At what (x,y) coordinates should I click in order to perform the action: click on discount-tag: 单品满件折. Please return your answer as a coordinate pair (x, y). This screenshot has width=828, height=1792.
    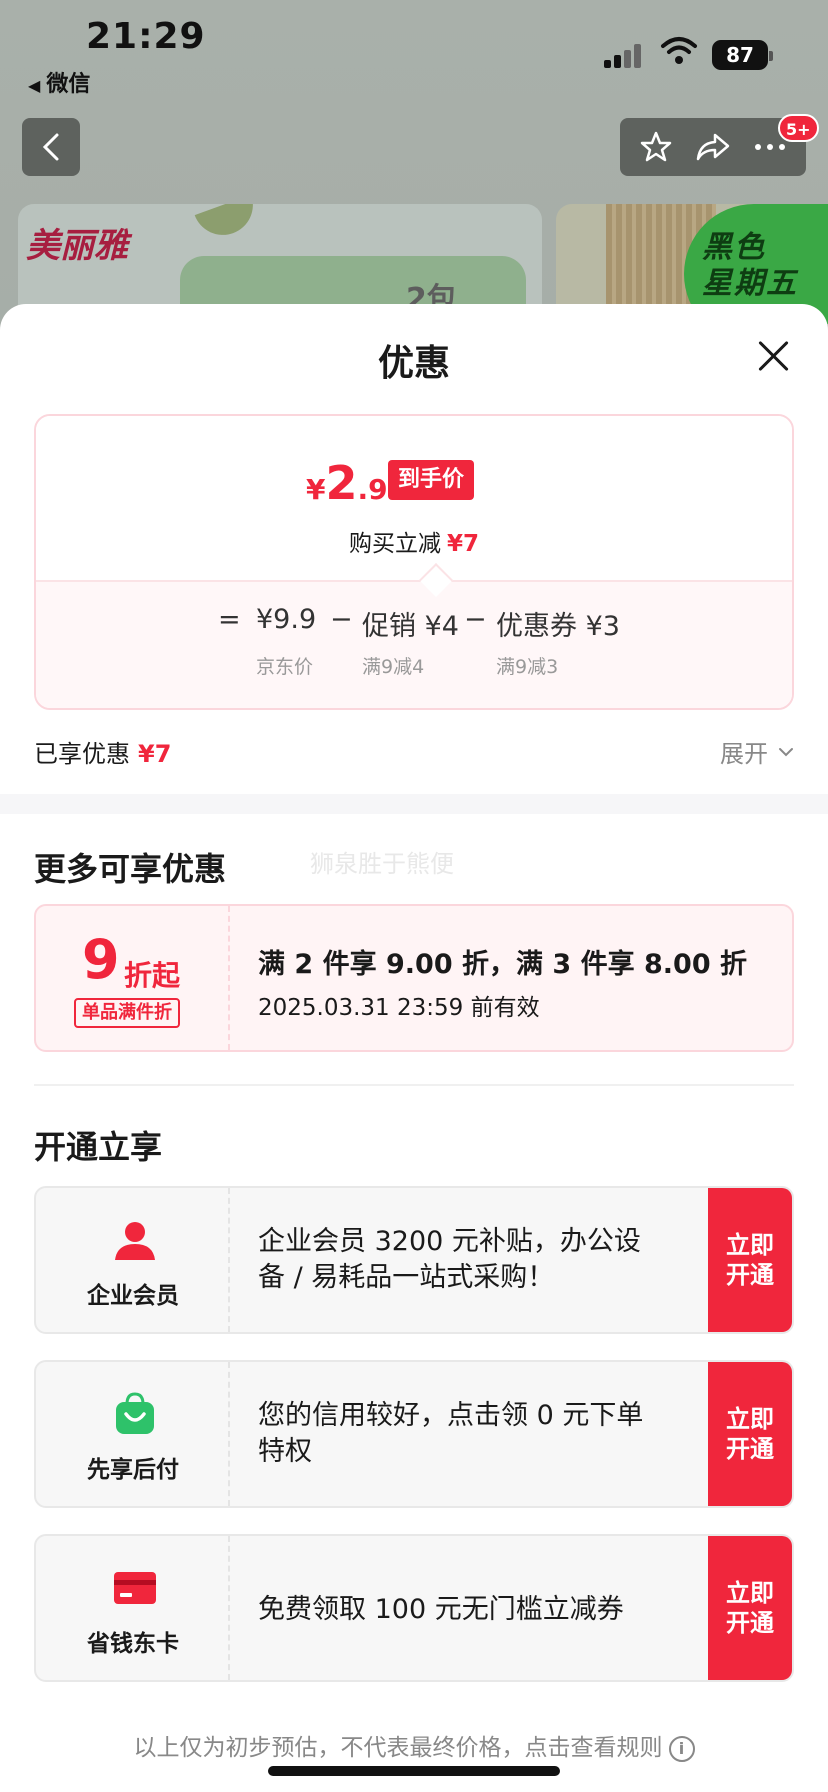
    Looking at the image, I should click on (127, 1013).